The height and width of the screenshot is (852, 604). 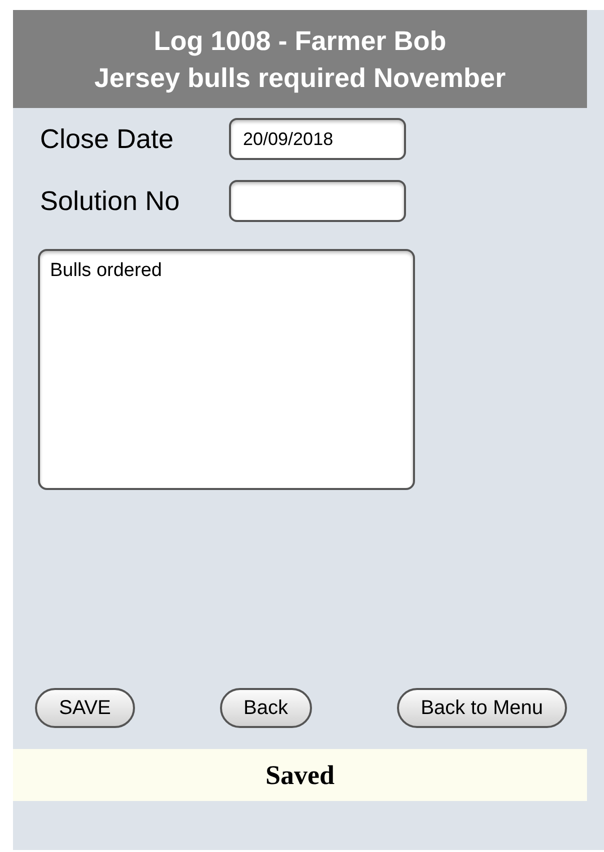 I want to click on input-field: 20/09/2018, so click(x=317, y=139).